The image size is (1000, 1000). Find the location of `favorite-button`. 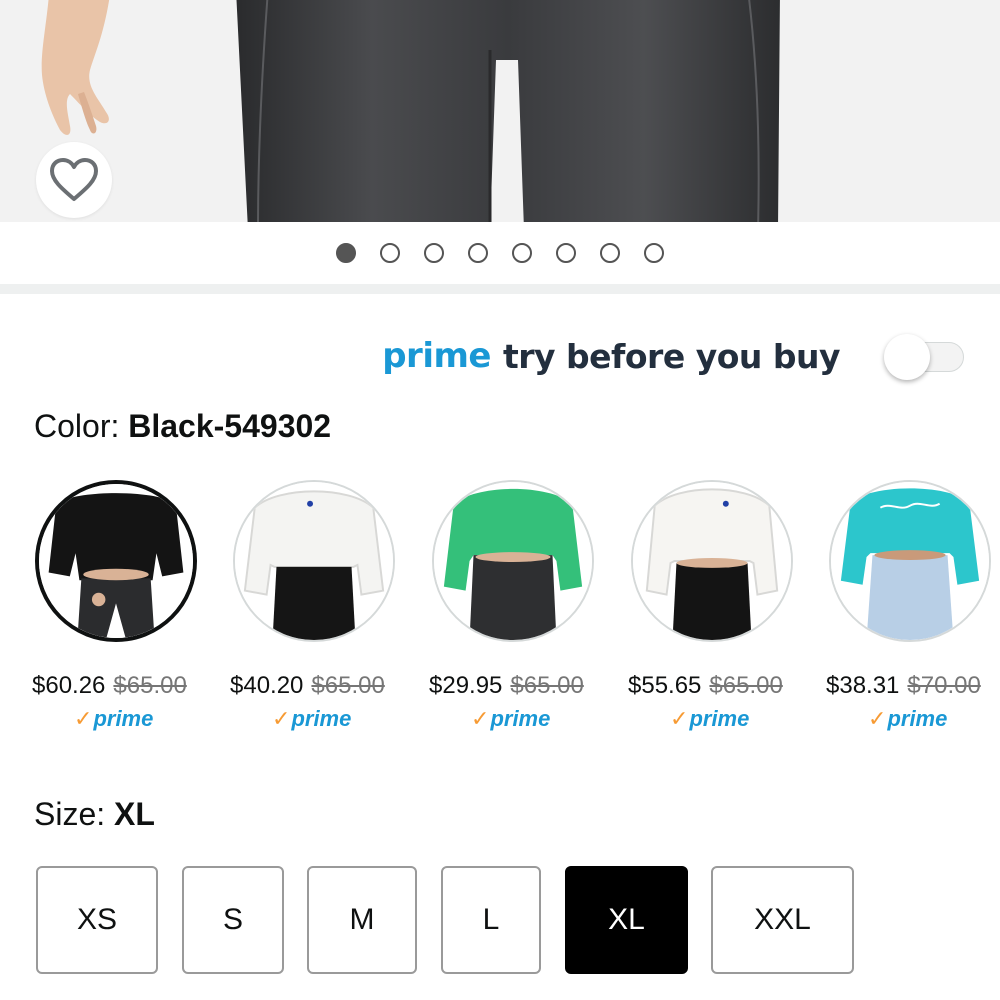

favorite-button is located at coordinates (74, 180).